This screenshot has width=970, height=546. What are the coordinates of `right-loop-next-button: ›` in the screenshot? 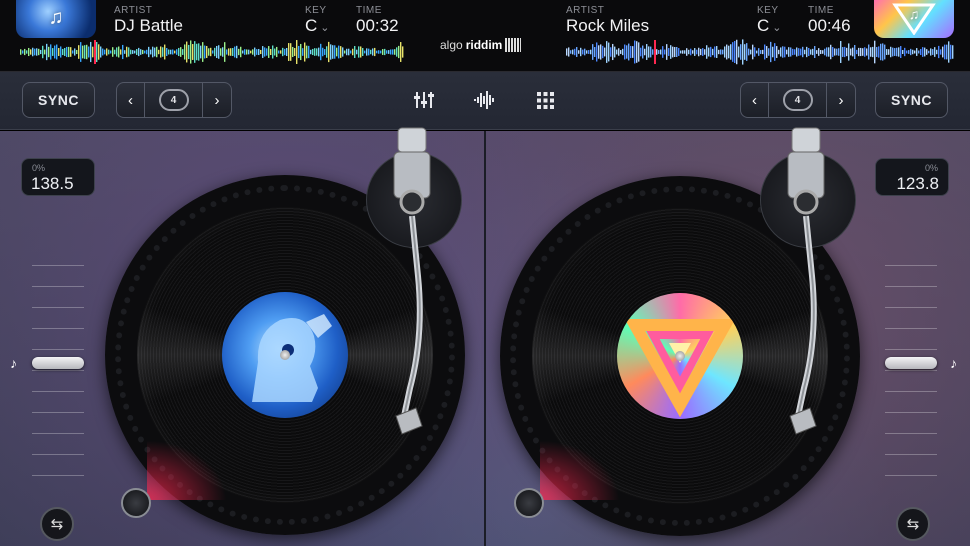 It's located at (841, 100).